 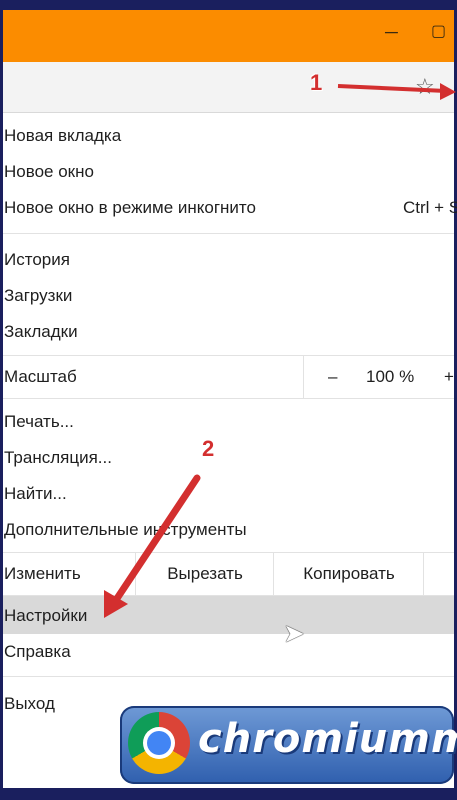 I want to click on chrome-logo-ring, so click(x=159, y=743).